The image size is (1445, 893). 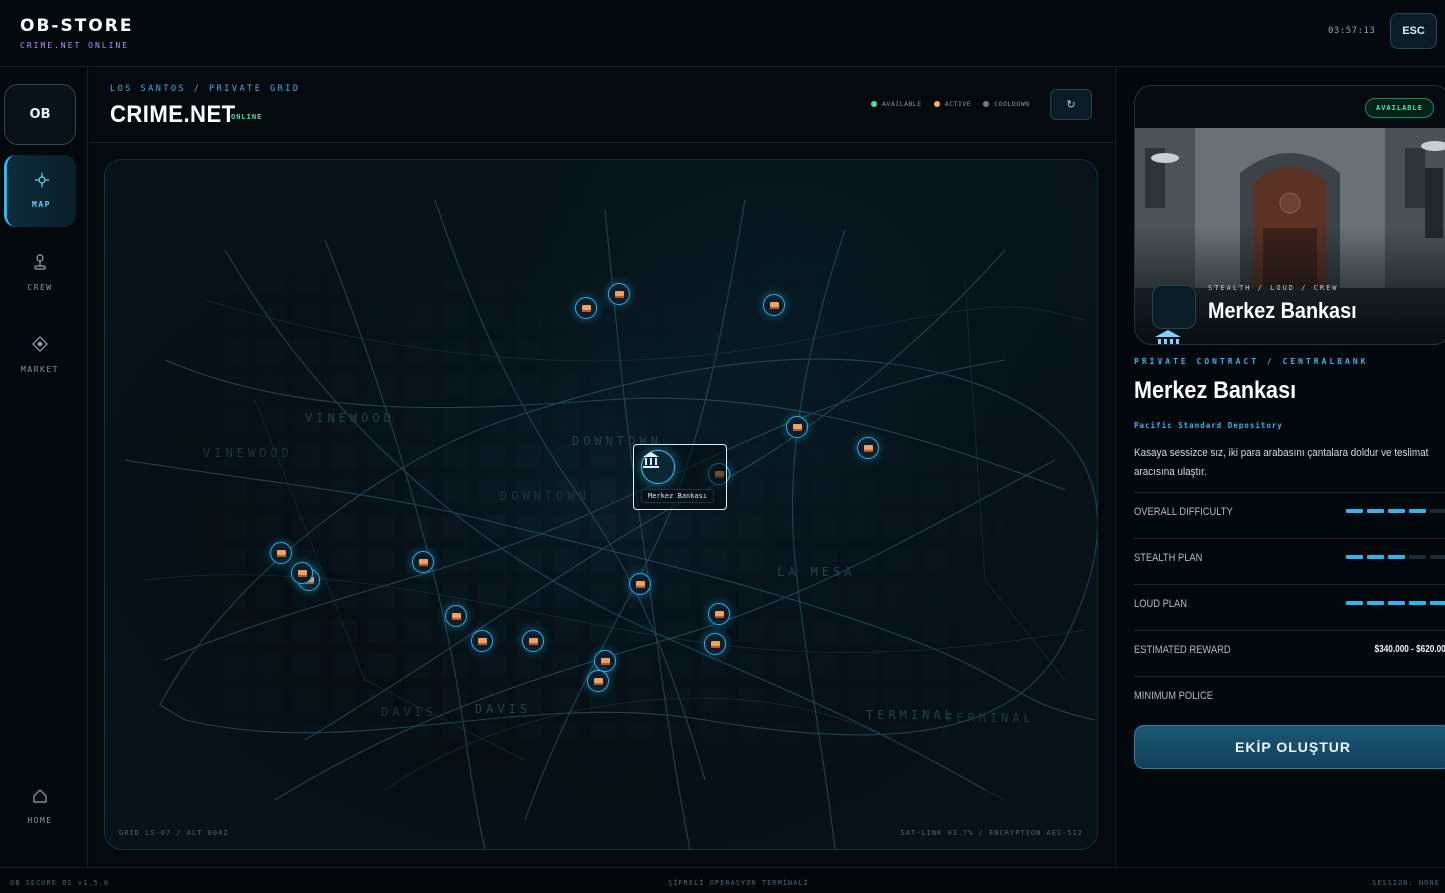 What do you see at coordinates (40, 114) in the screenshot?
I see `sidebar-logo: OB` at bounding box center [40, 114].